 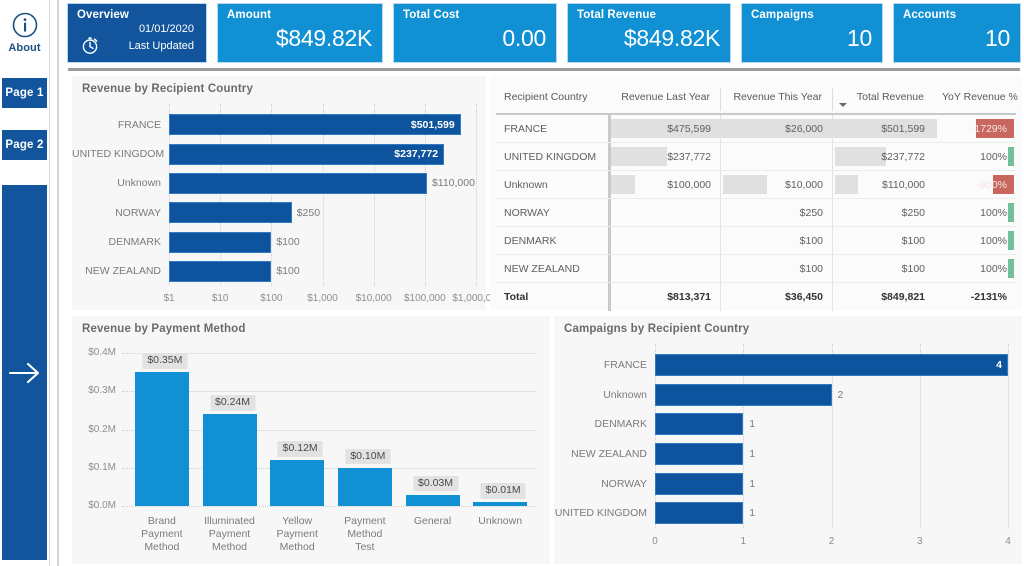 I want to click on table-row: NORWAY $250 $250 100%, so click(x=756, y=212).